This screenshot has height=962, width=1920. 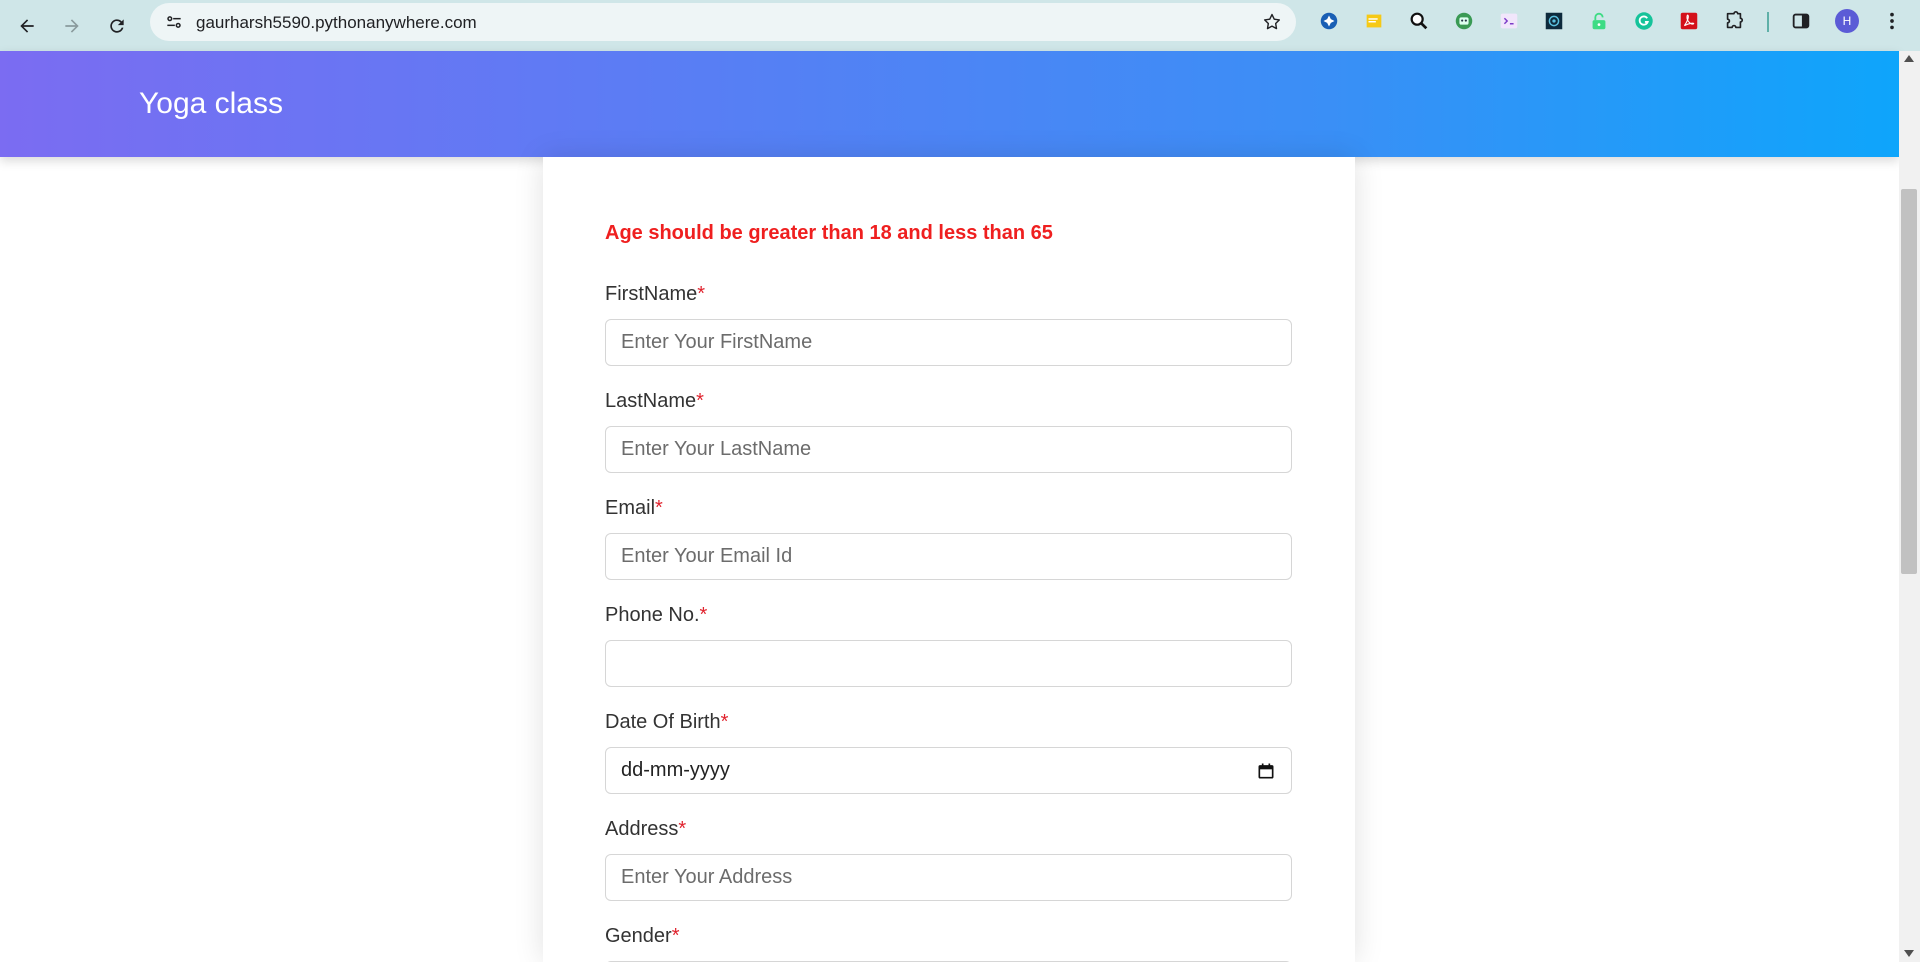 I want to click on email-label: Email*, so click(x=634, y=508).